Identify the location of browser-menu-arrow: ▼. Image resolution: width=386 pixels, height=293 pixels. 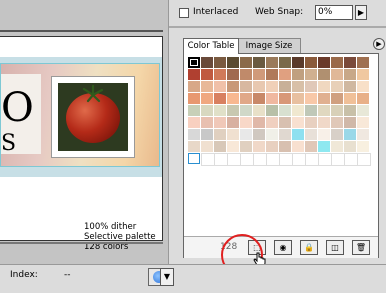
(167, 277).